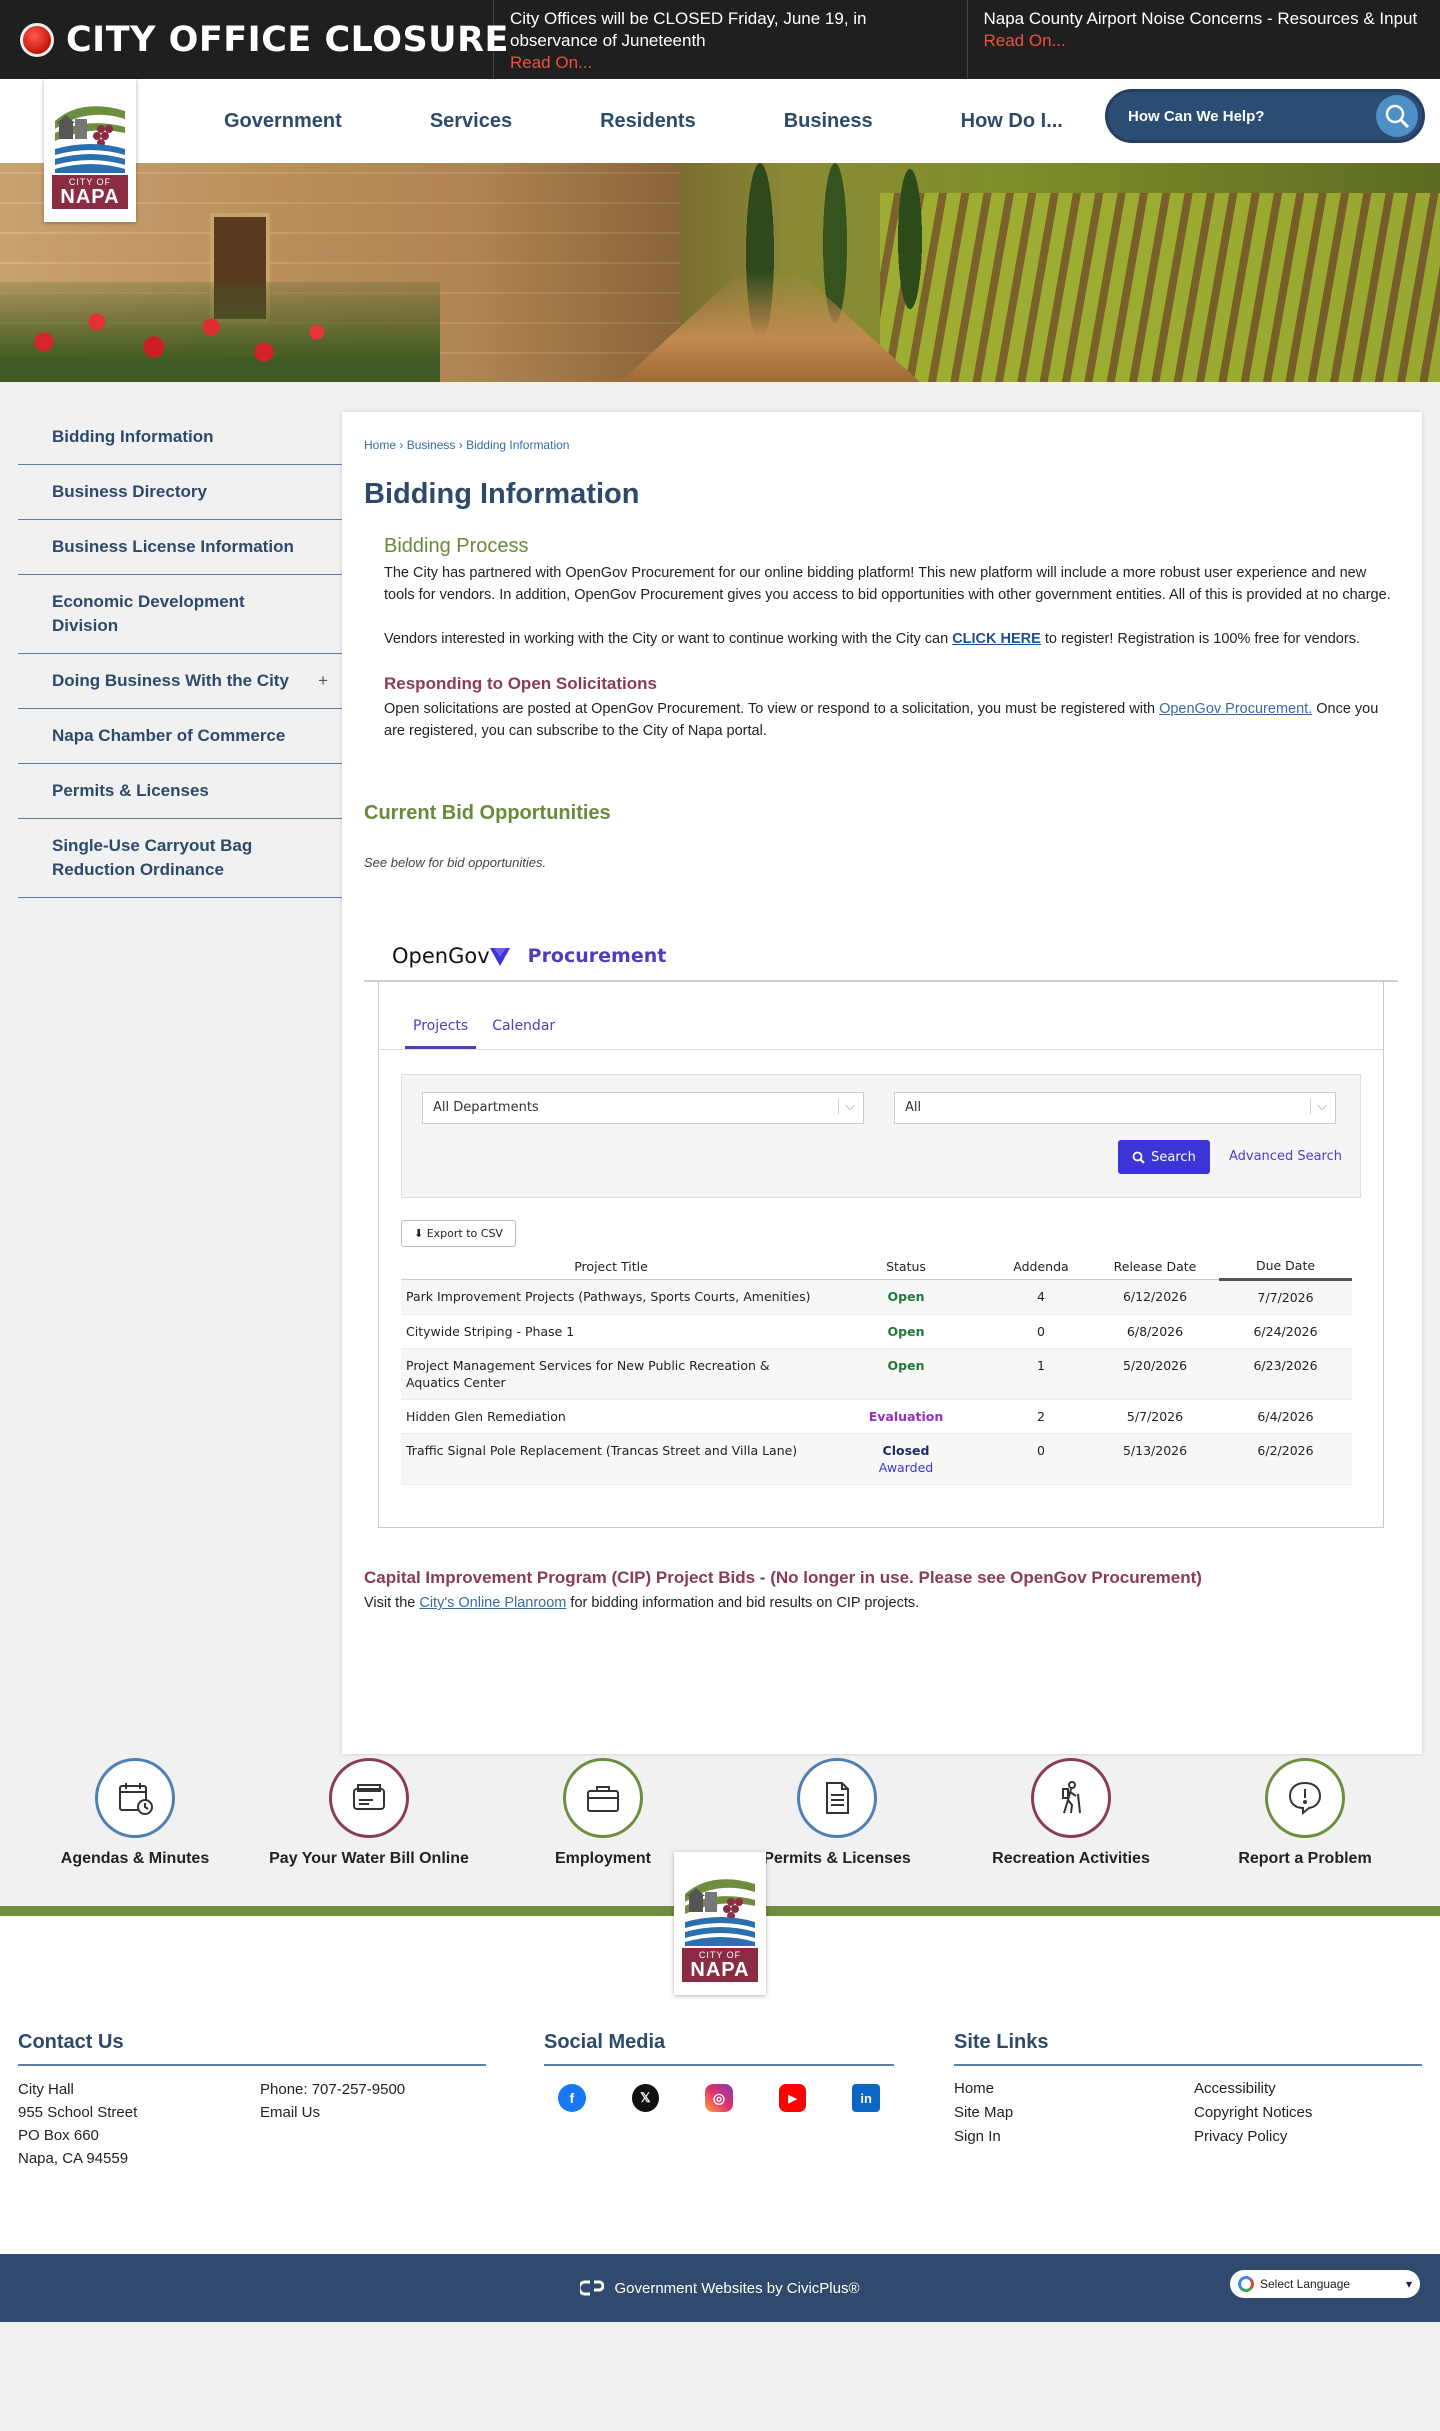  What do you see at coordinates (720, 1969) in the screenshot?
I see `logo-napa: NAPA` at bounding box center [720, 1969].